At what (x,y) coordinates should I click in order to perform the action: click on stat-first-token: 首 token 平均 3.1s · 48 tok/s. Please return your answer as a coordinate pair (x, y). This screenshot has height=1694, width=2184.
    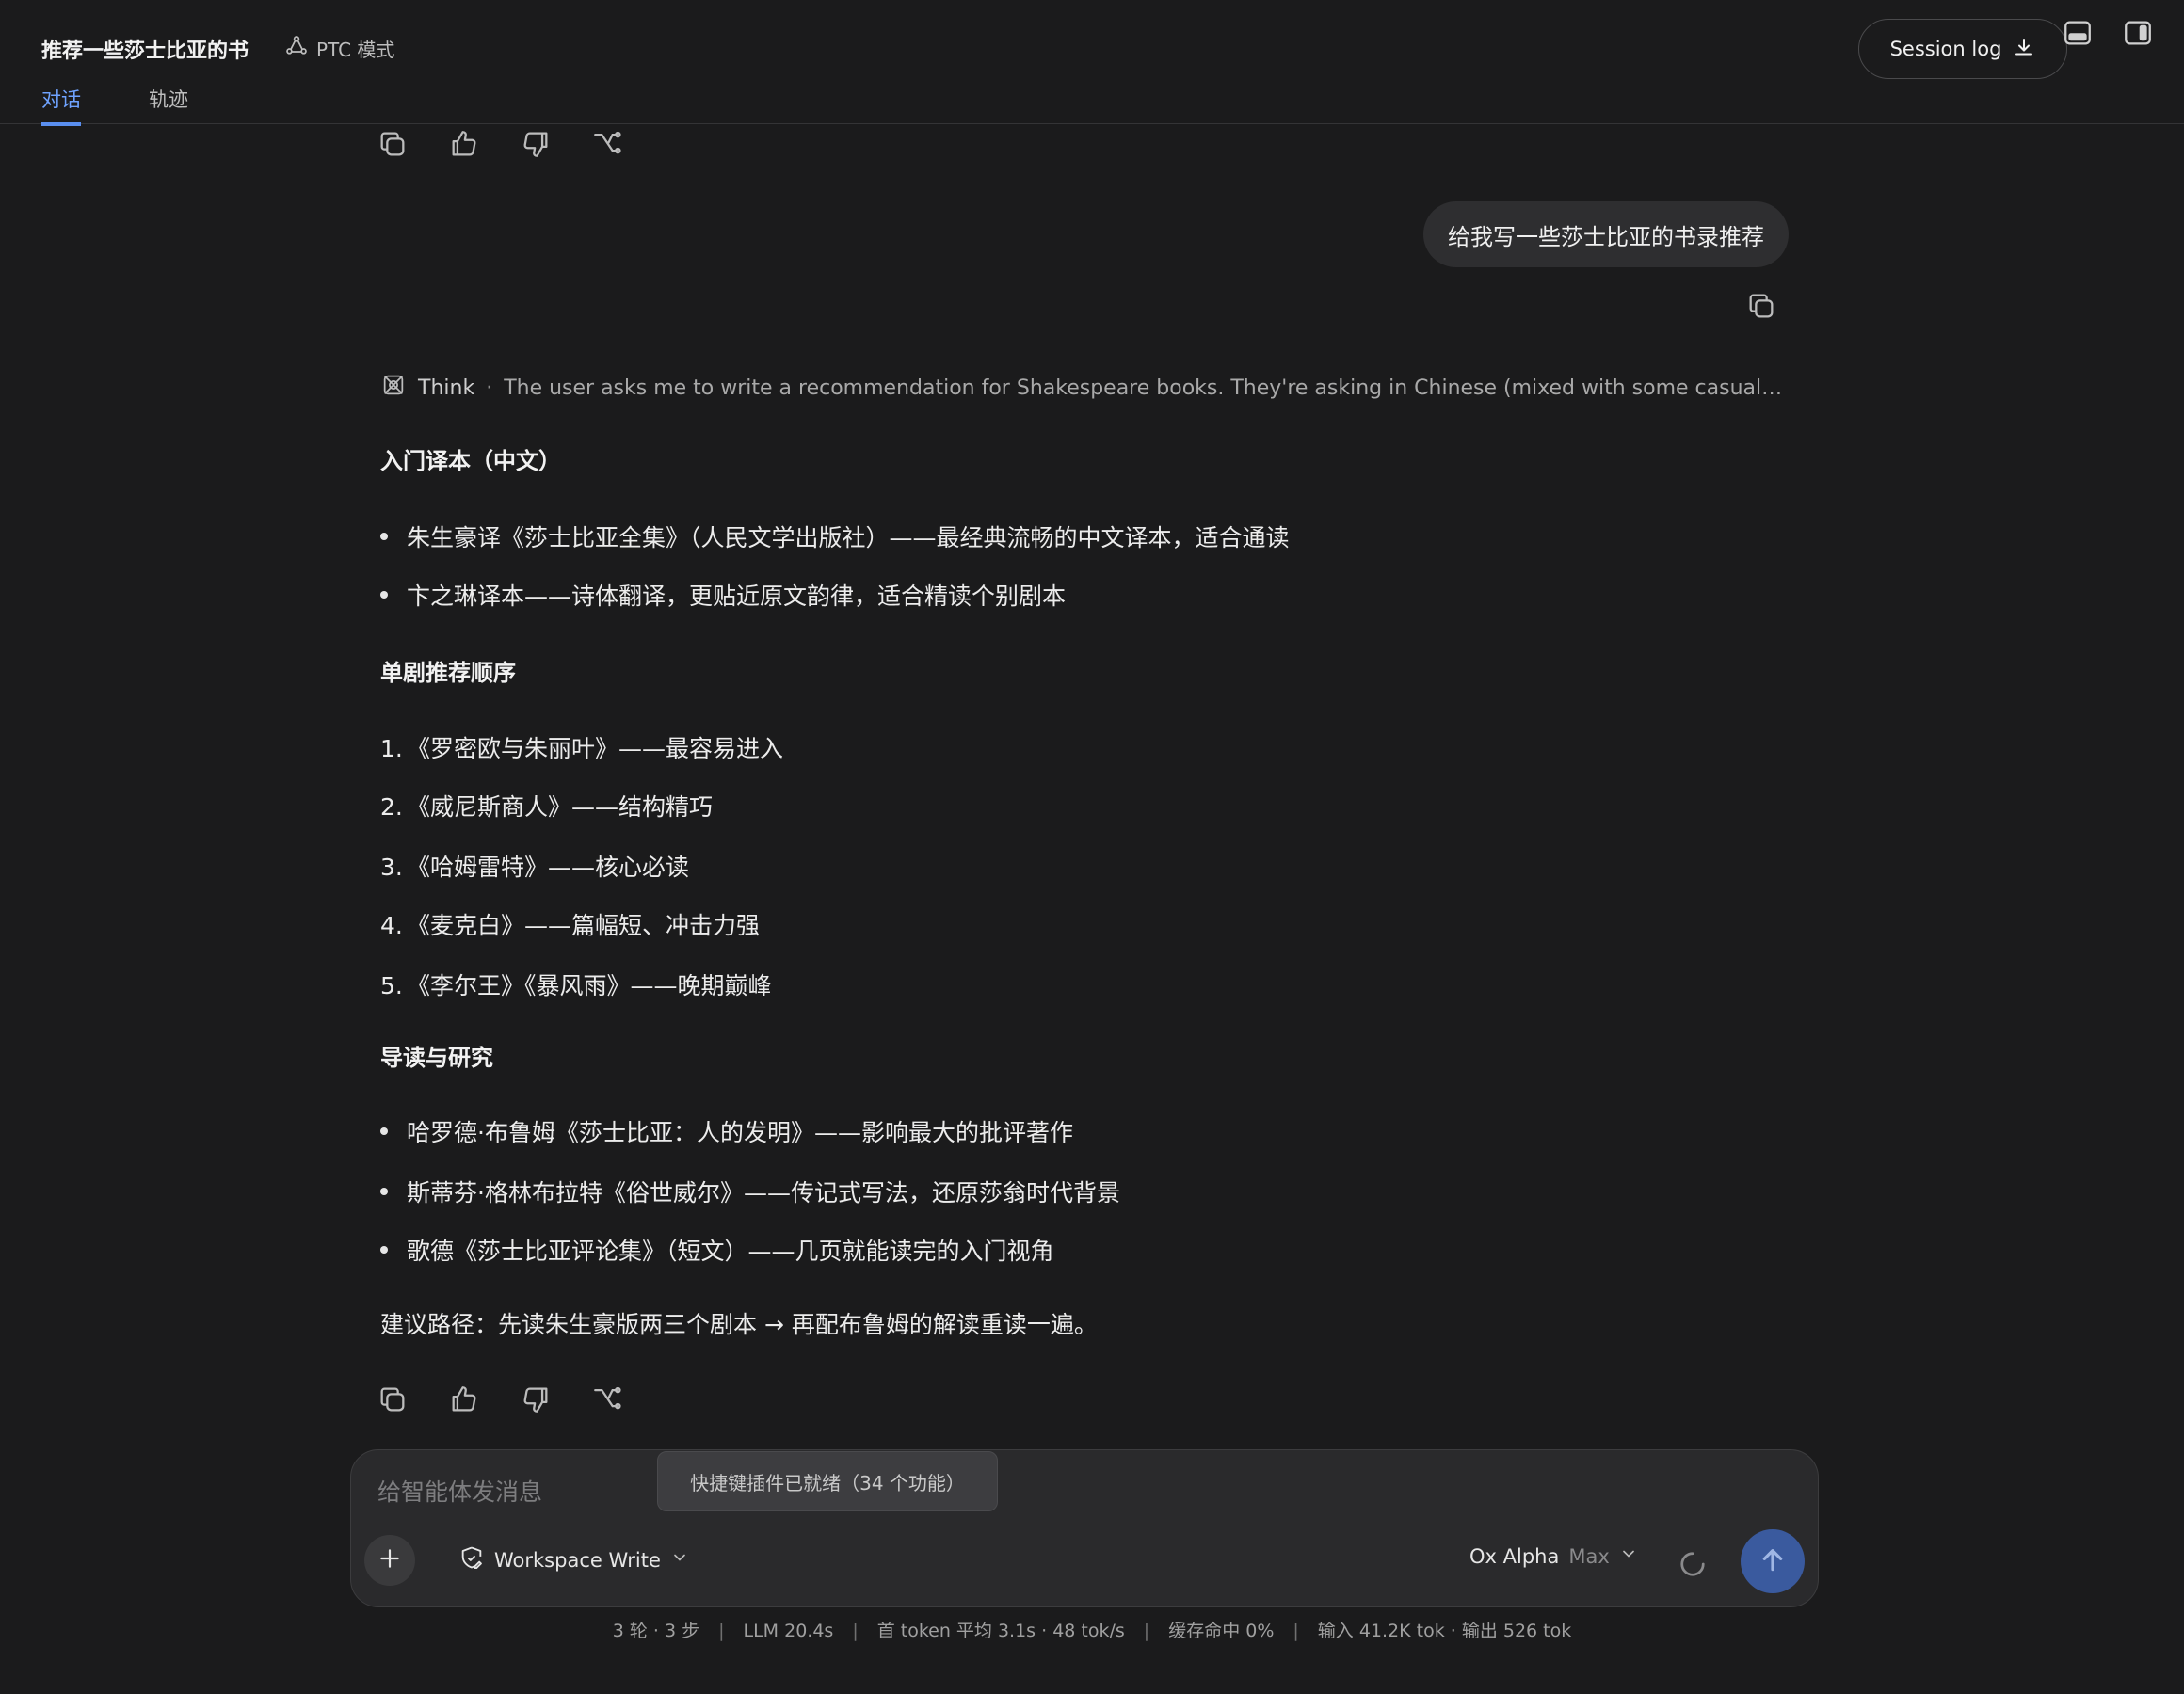
    Looking at the image, I should click on (1000, 1631).